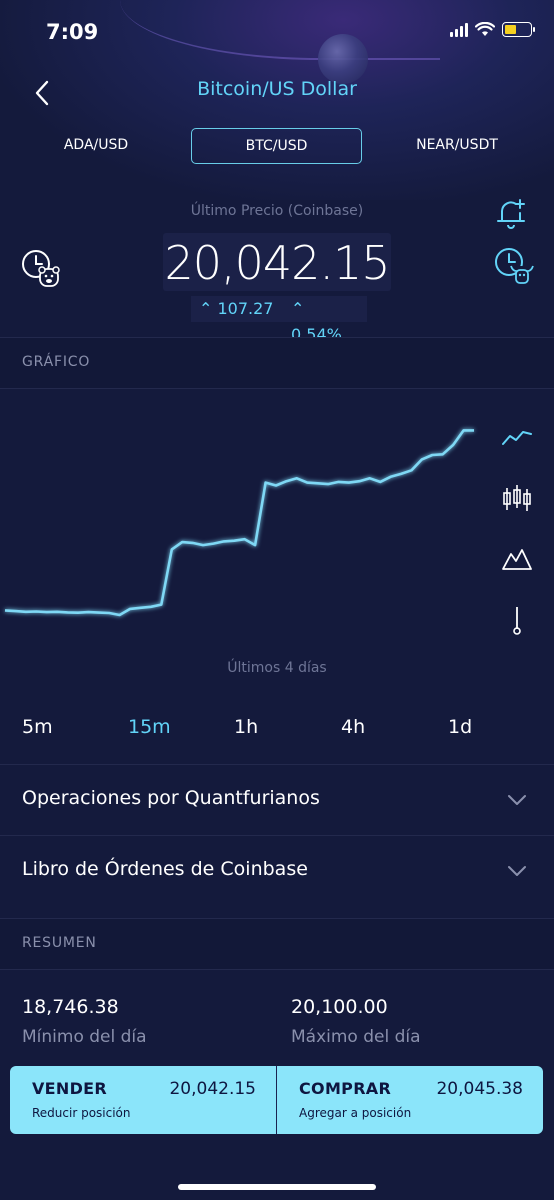 This screenshot has width=554, height=1200. Describe the element at coordinates (356, 1037) in the screenshot. I see `day-high-label: Máximo del día` at that location.